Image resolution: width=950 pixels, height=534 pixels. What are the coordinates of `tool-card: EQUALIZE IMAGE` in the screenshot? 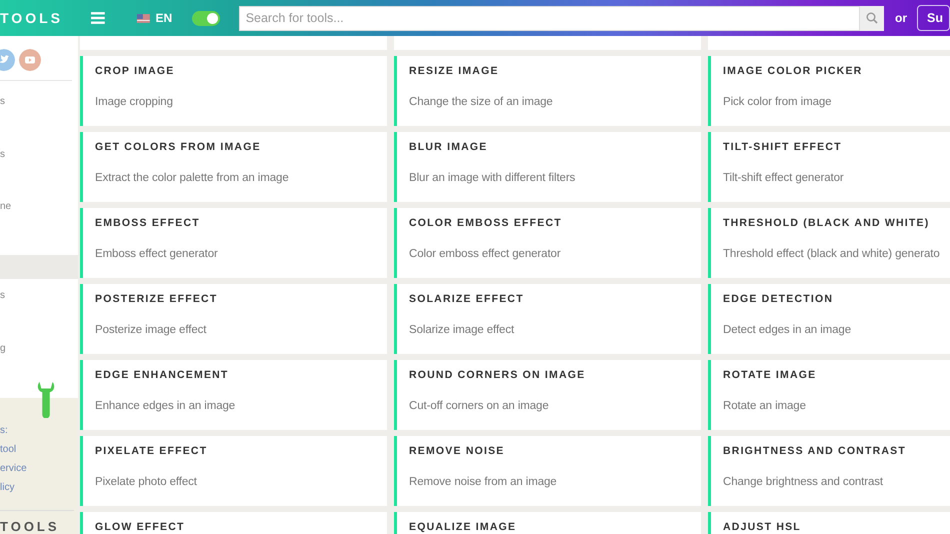 It's located at (547, 523).